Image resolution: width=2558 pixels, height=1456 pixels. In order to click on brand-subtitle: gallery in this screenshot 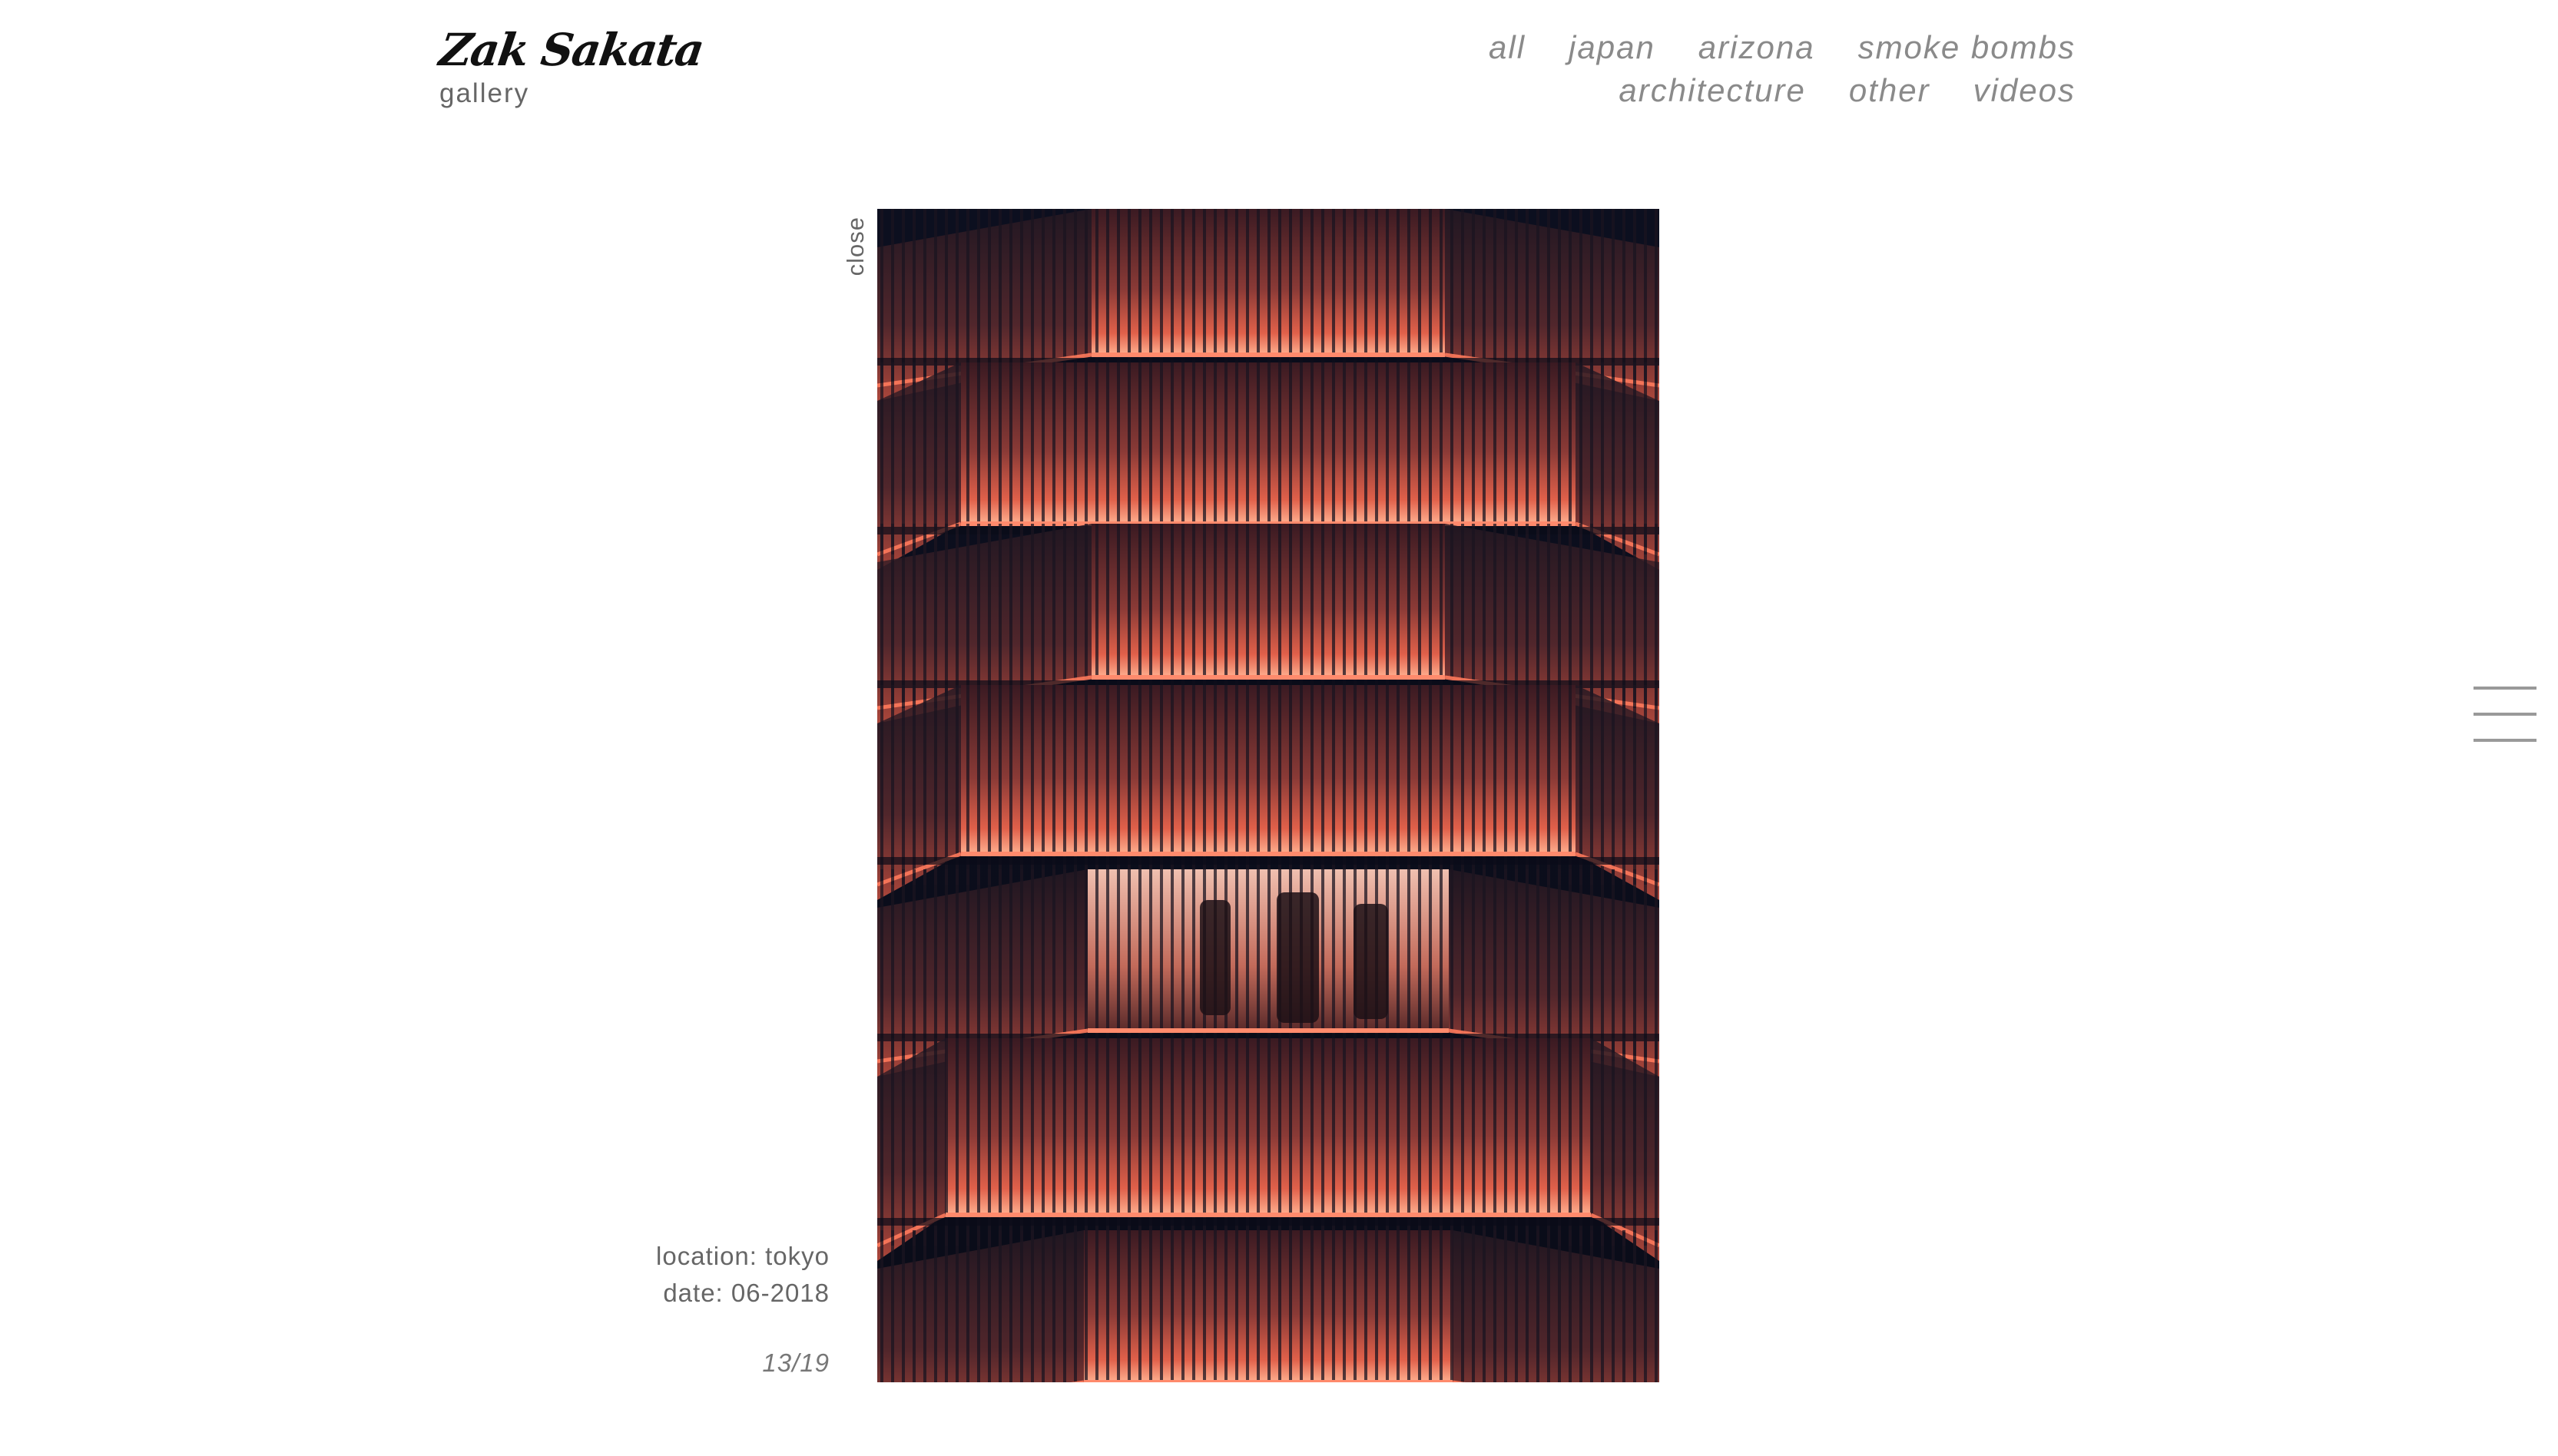, I will do `click(484, 93)`.